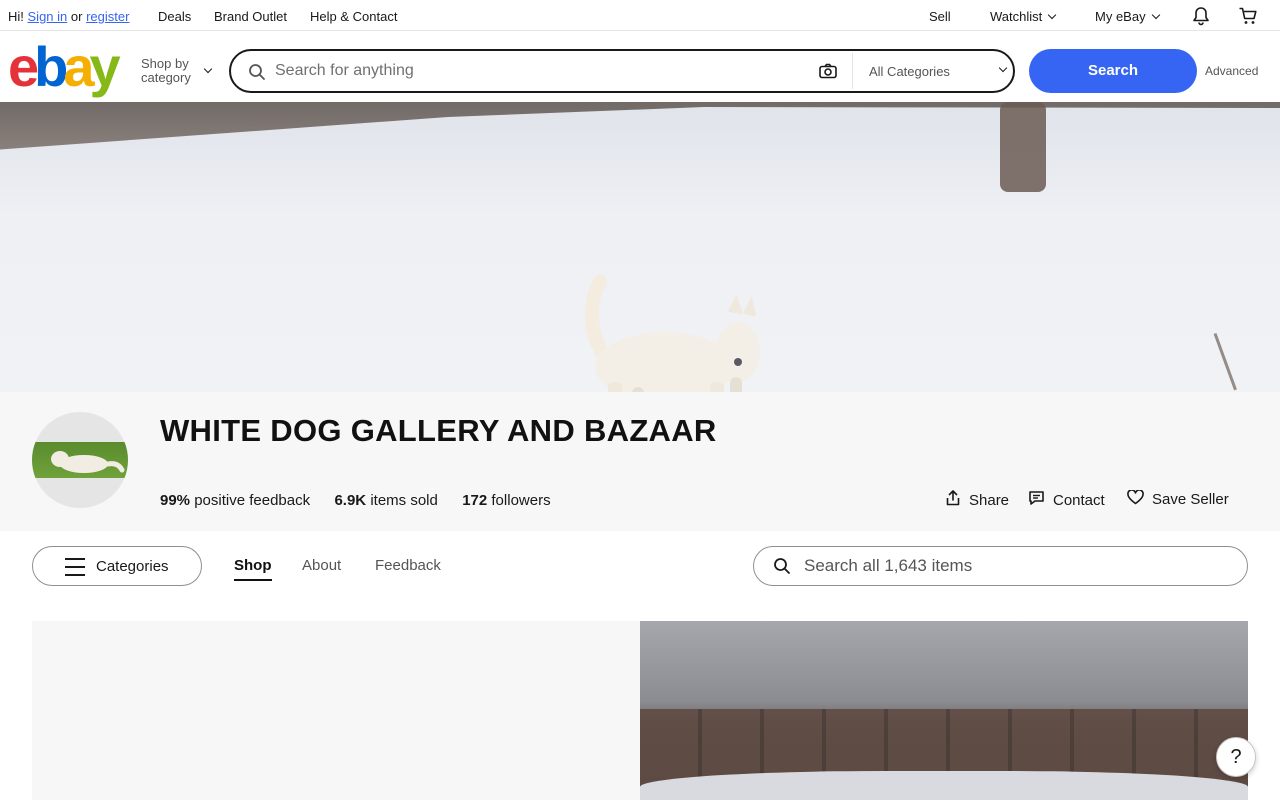 The image size is (1280, 800). Describe the element at coordinates (888, 566) in the screenshot. I see `store-search-input: Search all 1,643 items` at that location.